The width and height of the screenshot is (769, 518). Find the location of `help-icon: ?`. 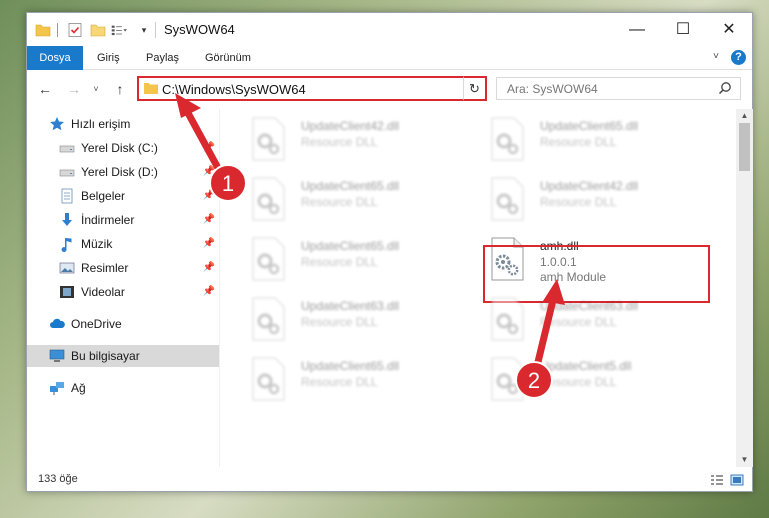

help-icon: ? is located at coordinates (738, 57).